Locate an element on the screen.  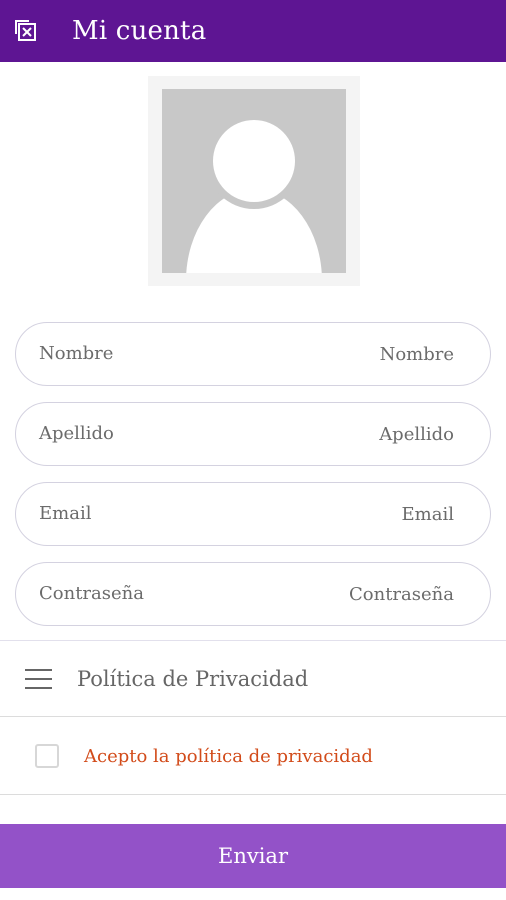
app-bar: Mi cuenta is located at coordinates (253, 31).